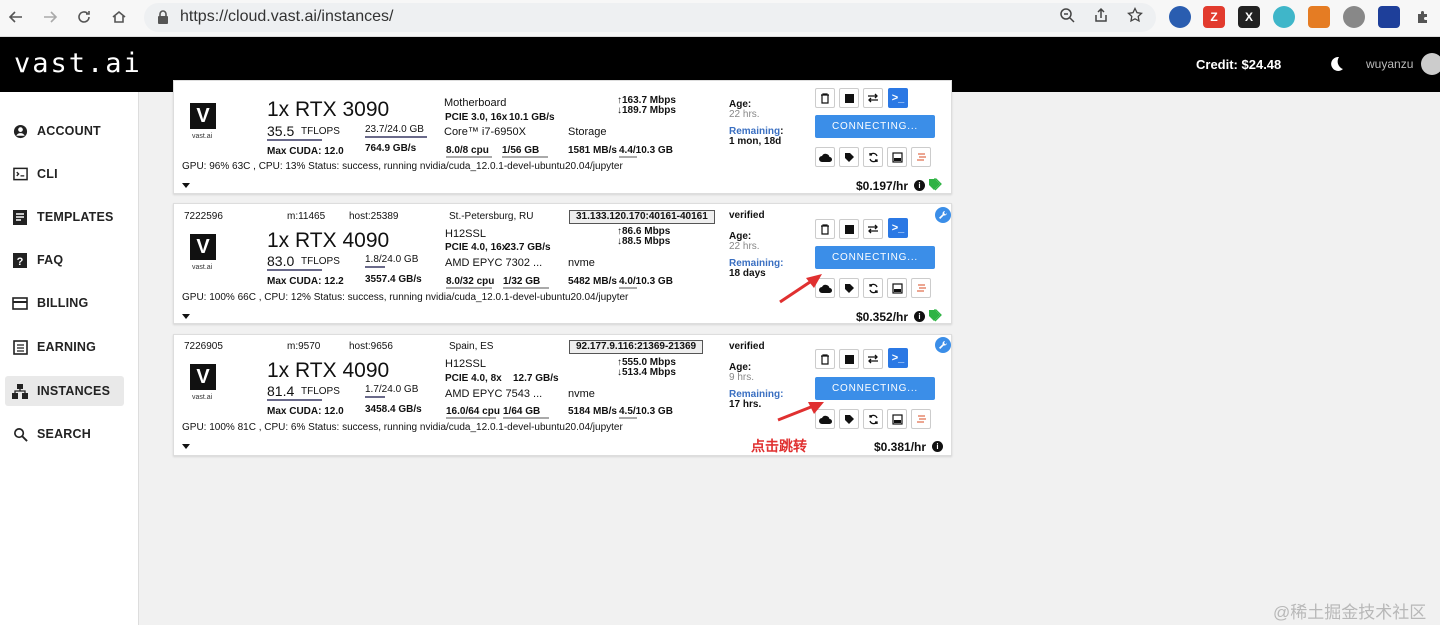  Describe the element at coordinates (16, 17) in the screenshot. I see `back-icon` at that location.